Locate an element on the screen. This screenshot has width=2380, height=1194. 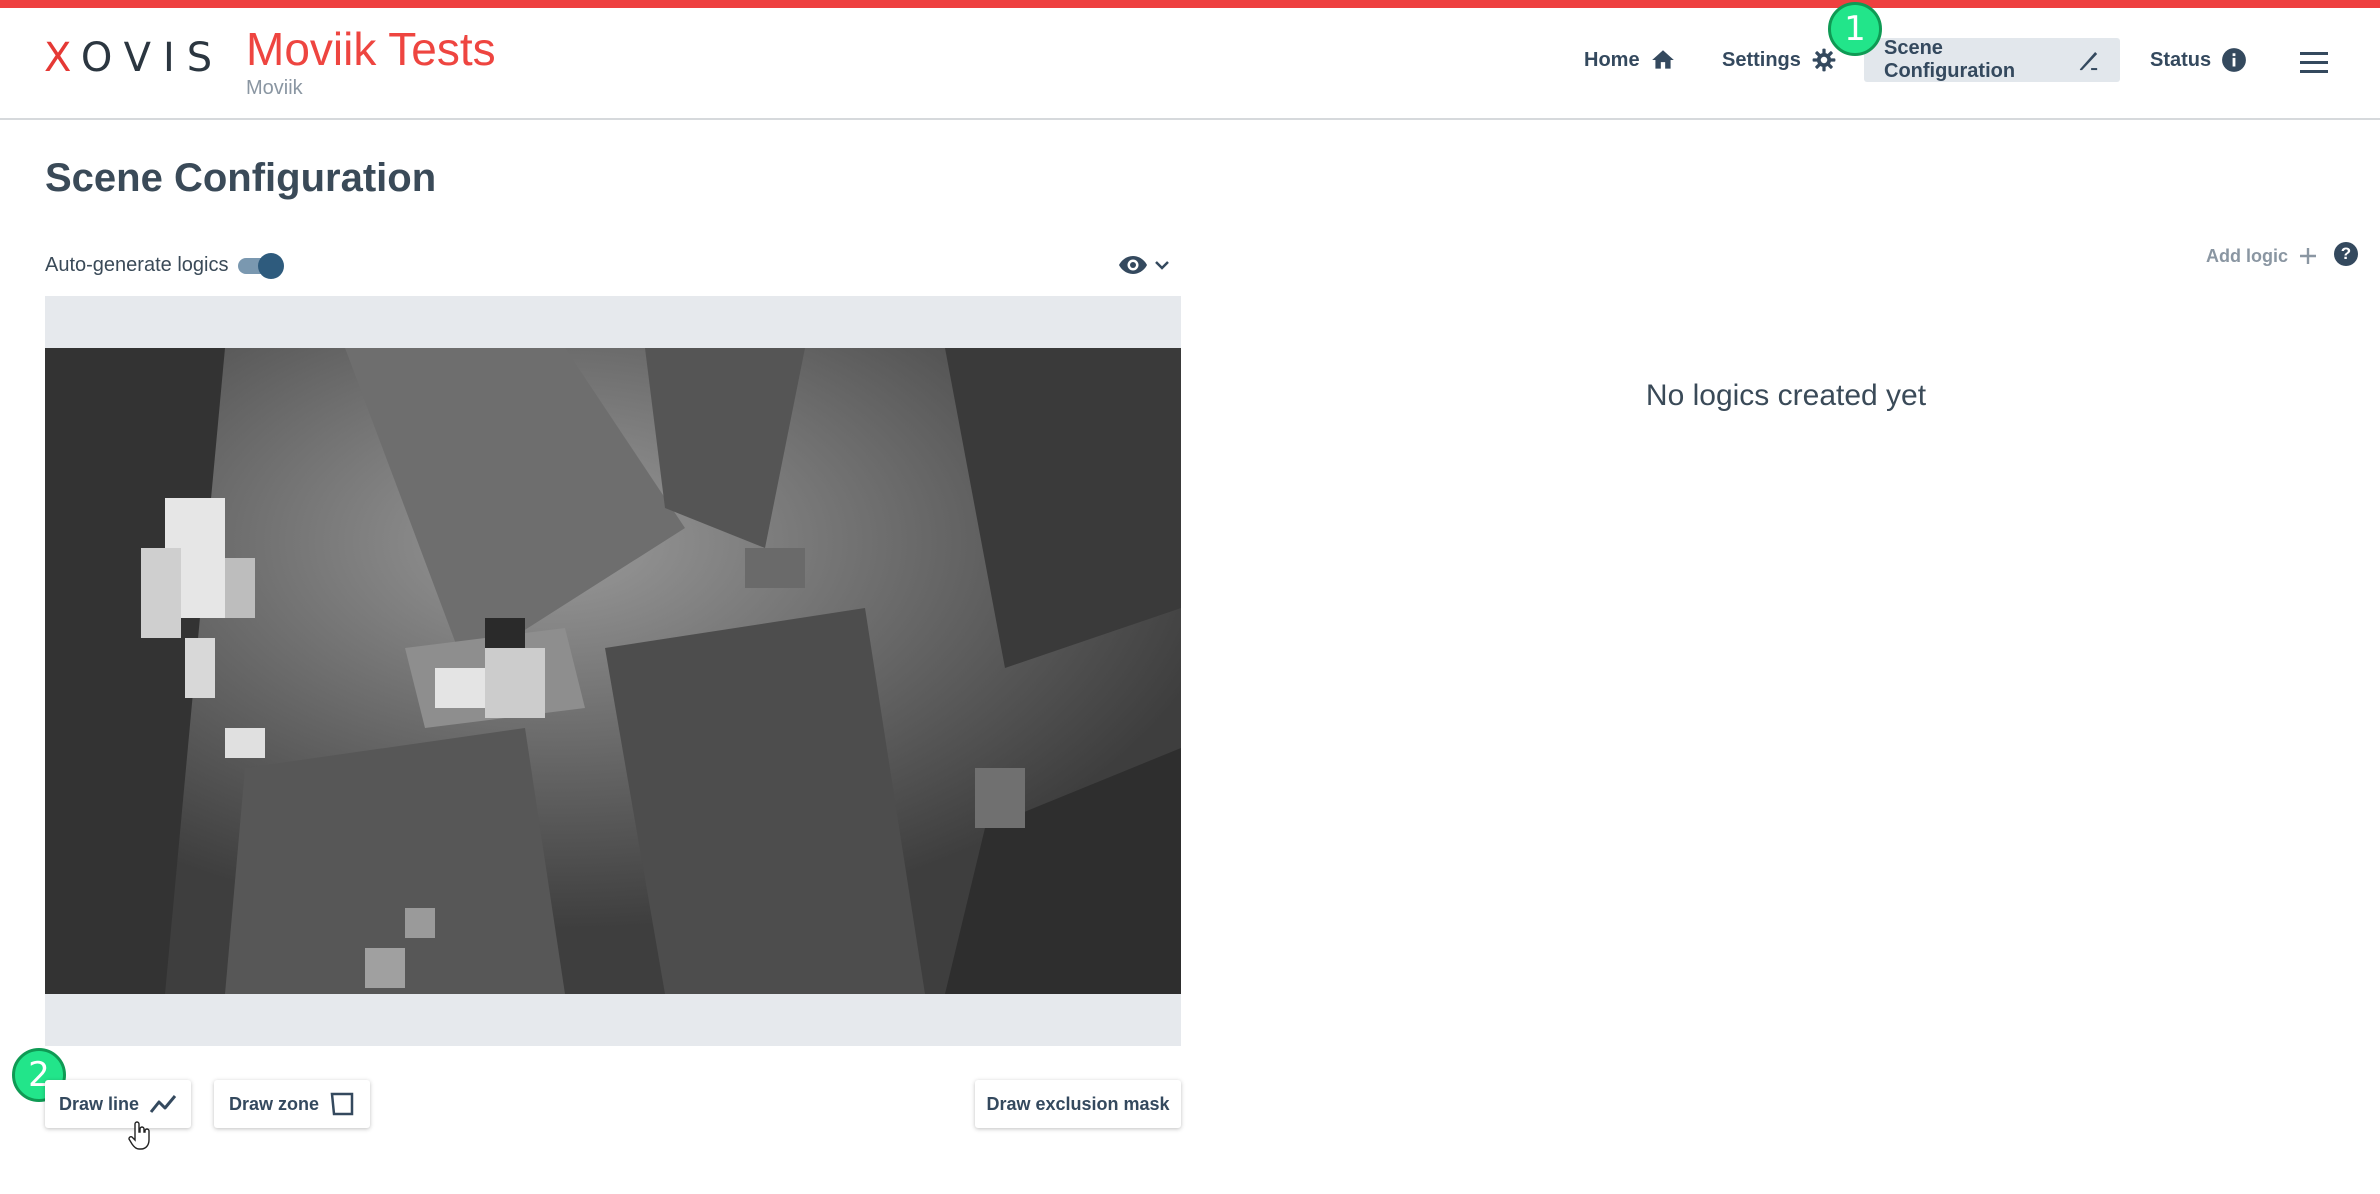
auto-generate-logics-toggle is located at coordinates (261, 265).